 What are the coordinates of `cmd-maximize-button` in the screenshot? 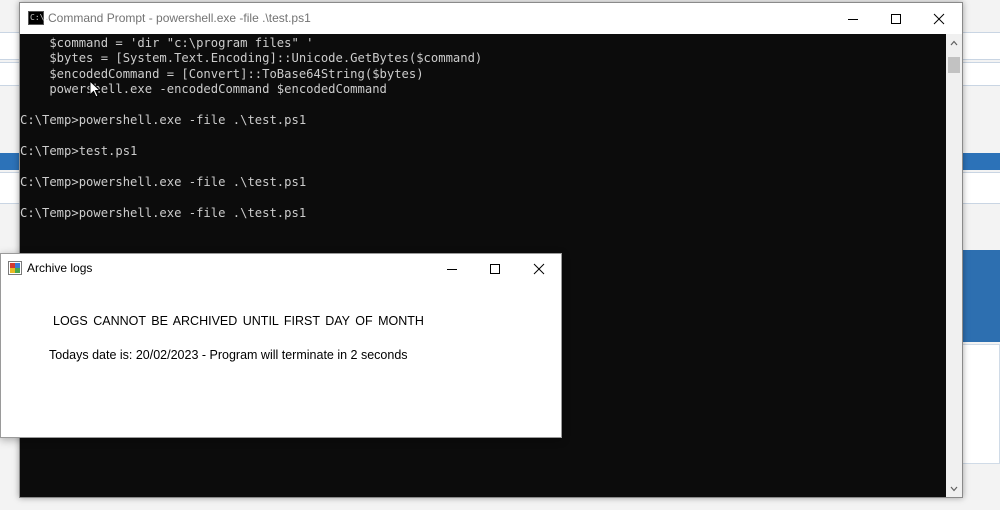 It's located at (896, 18).